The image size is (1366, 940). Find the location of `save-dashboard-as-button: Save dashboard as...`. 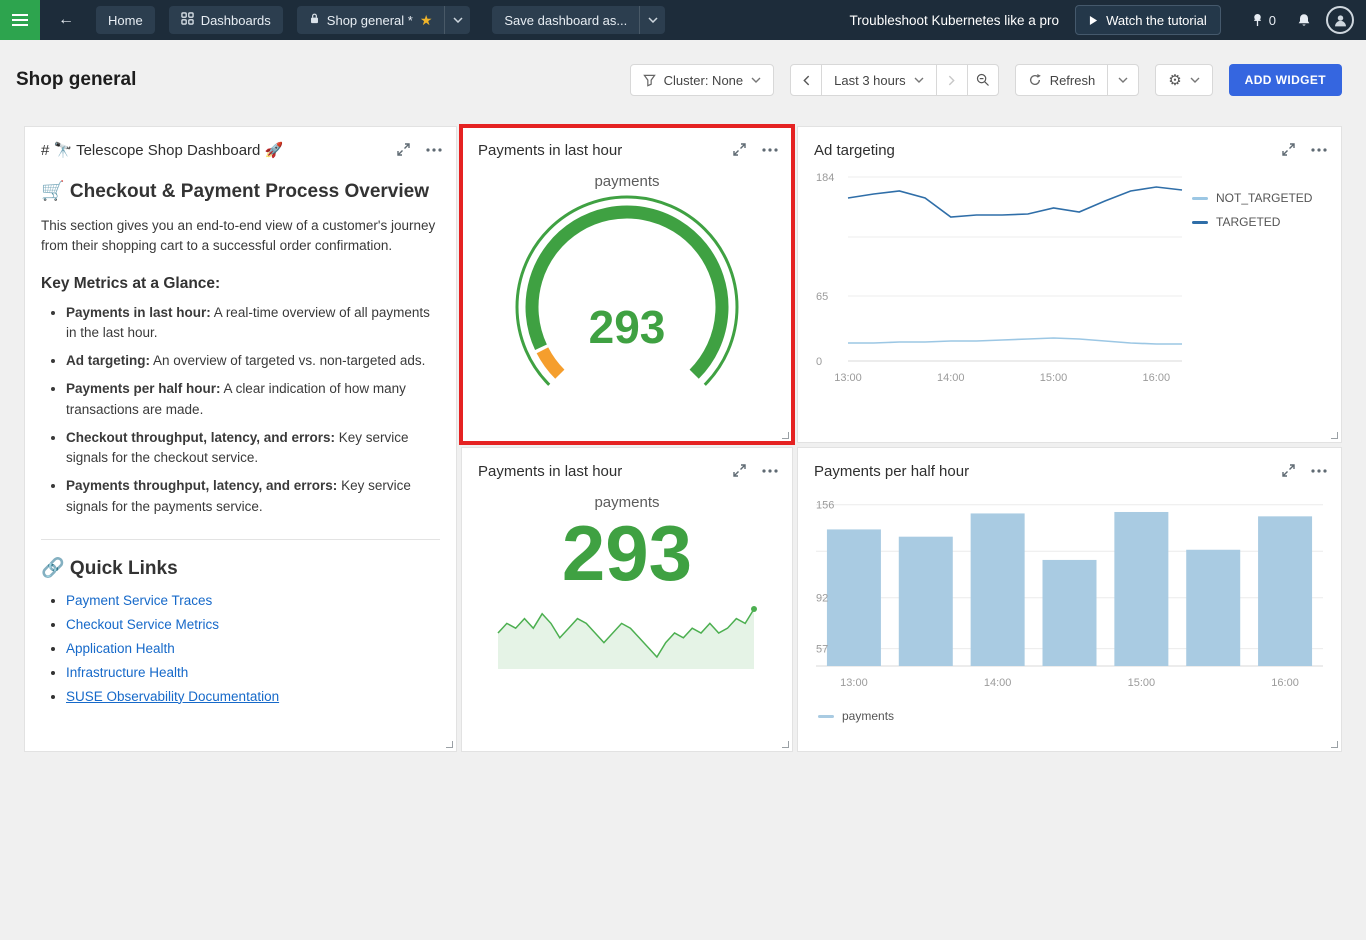

save-dashboard-as-button: Save dashboard as... is located at coordinates (566, 20).